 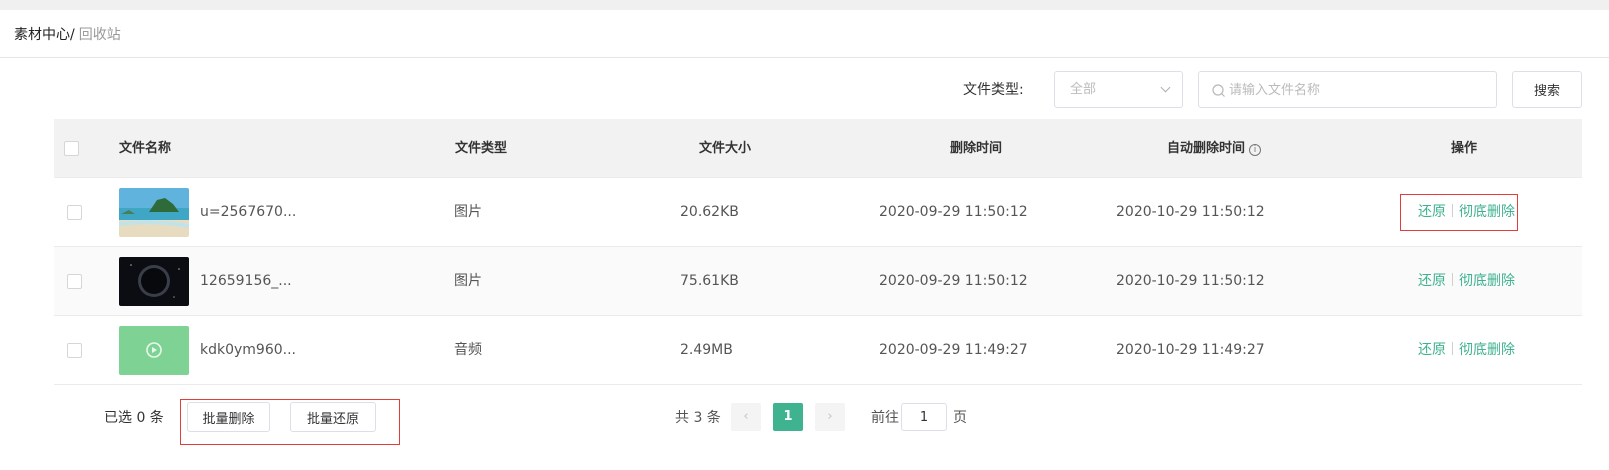 I want to click on header-actions: 操作, so click(x=1464, y=148).